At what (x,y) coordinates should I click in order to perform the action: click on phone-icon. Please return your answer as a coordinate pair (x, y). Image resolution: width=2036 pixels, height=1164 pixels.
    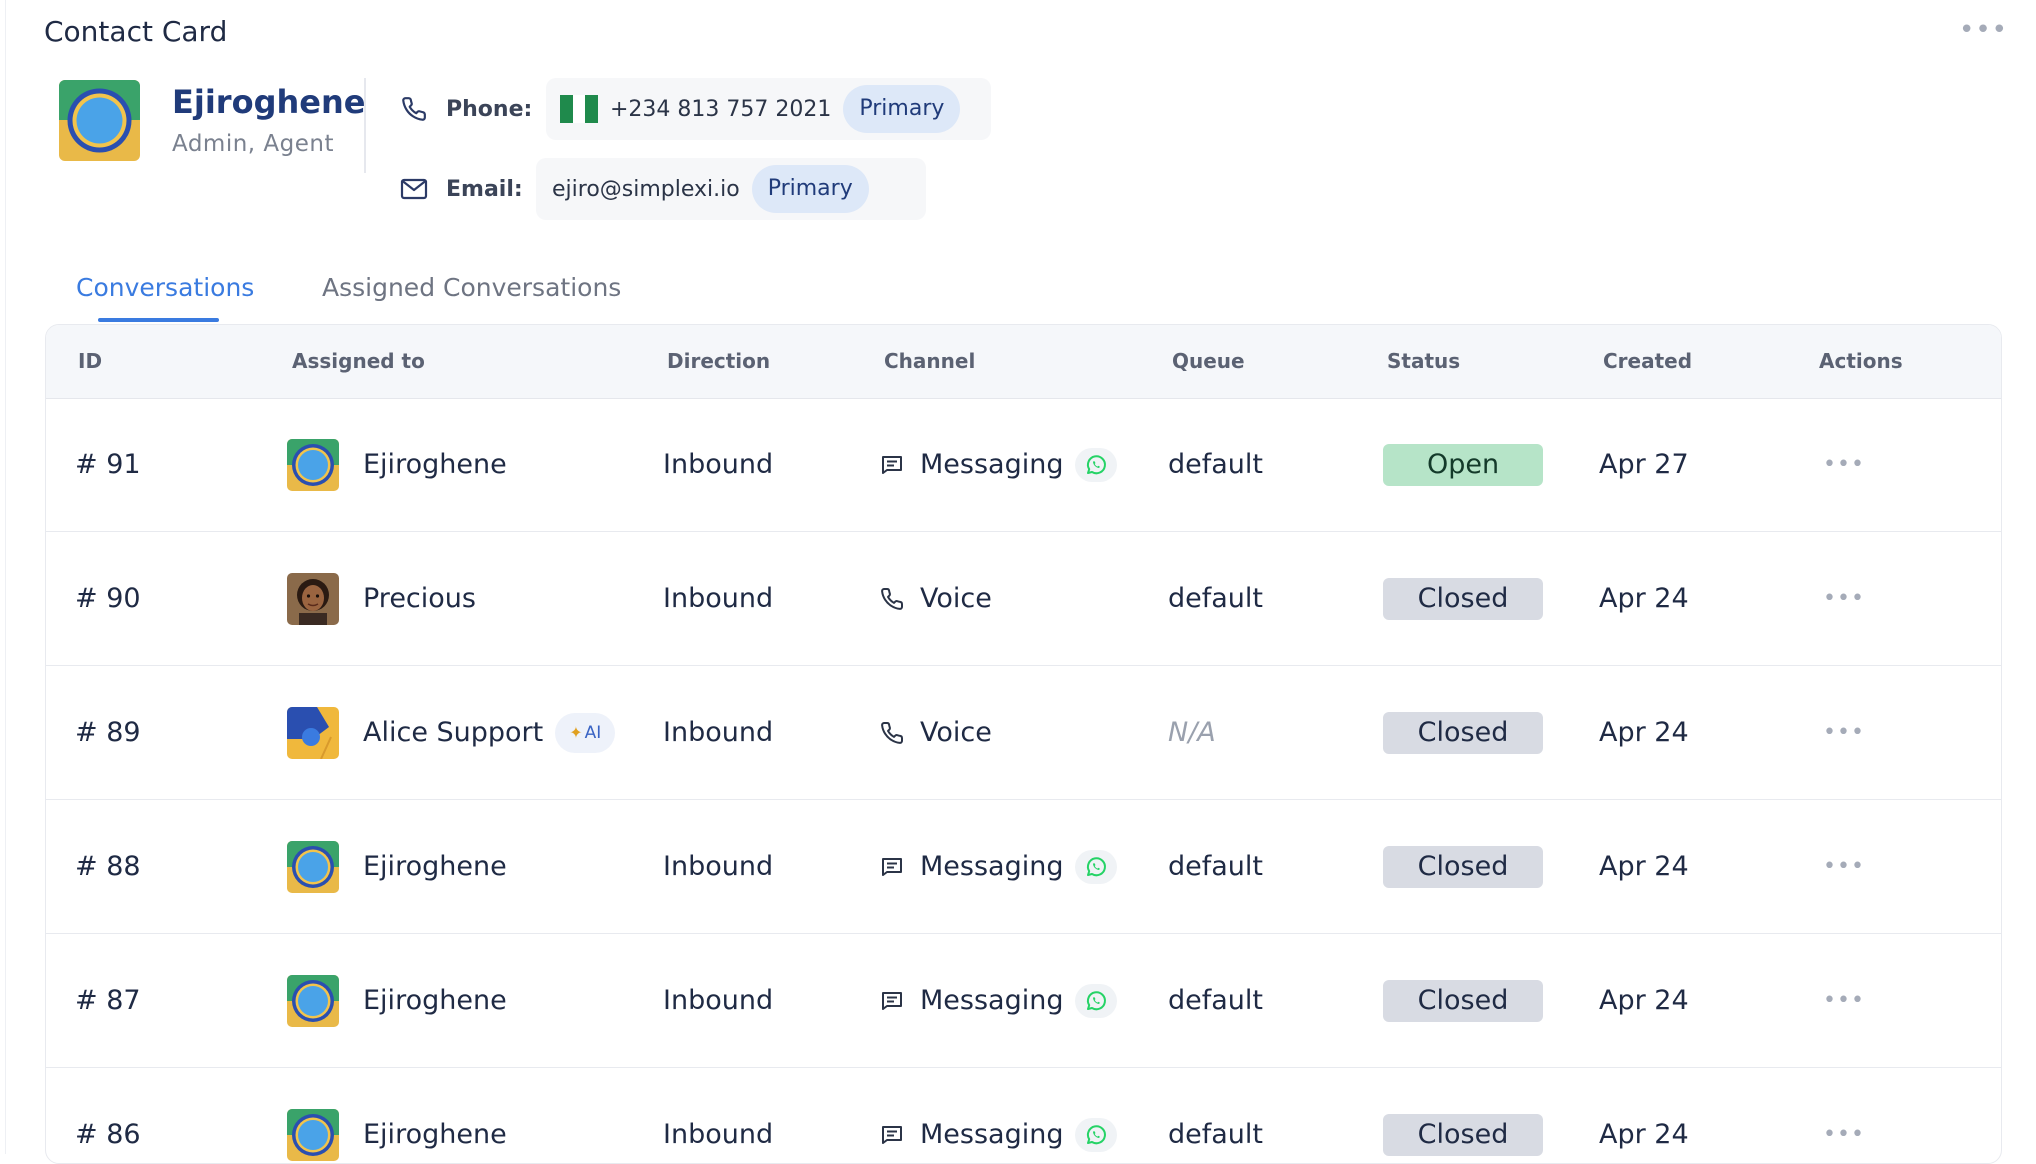
    Looking at the image, I should click on (414, 109).